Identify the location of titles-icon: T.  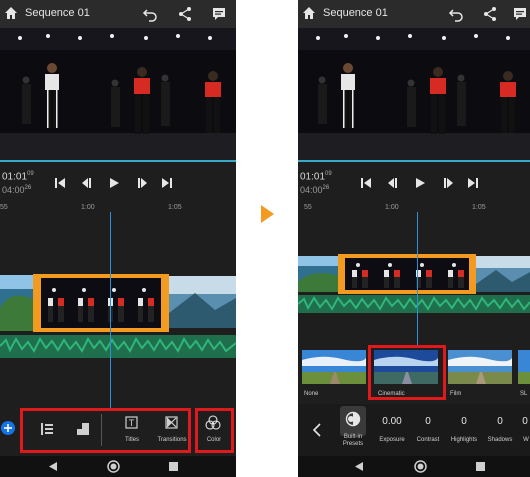
(131, 422).